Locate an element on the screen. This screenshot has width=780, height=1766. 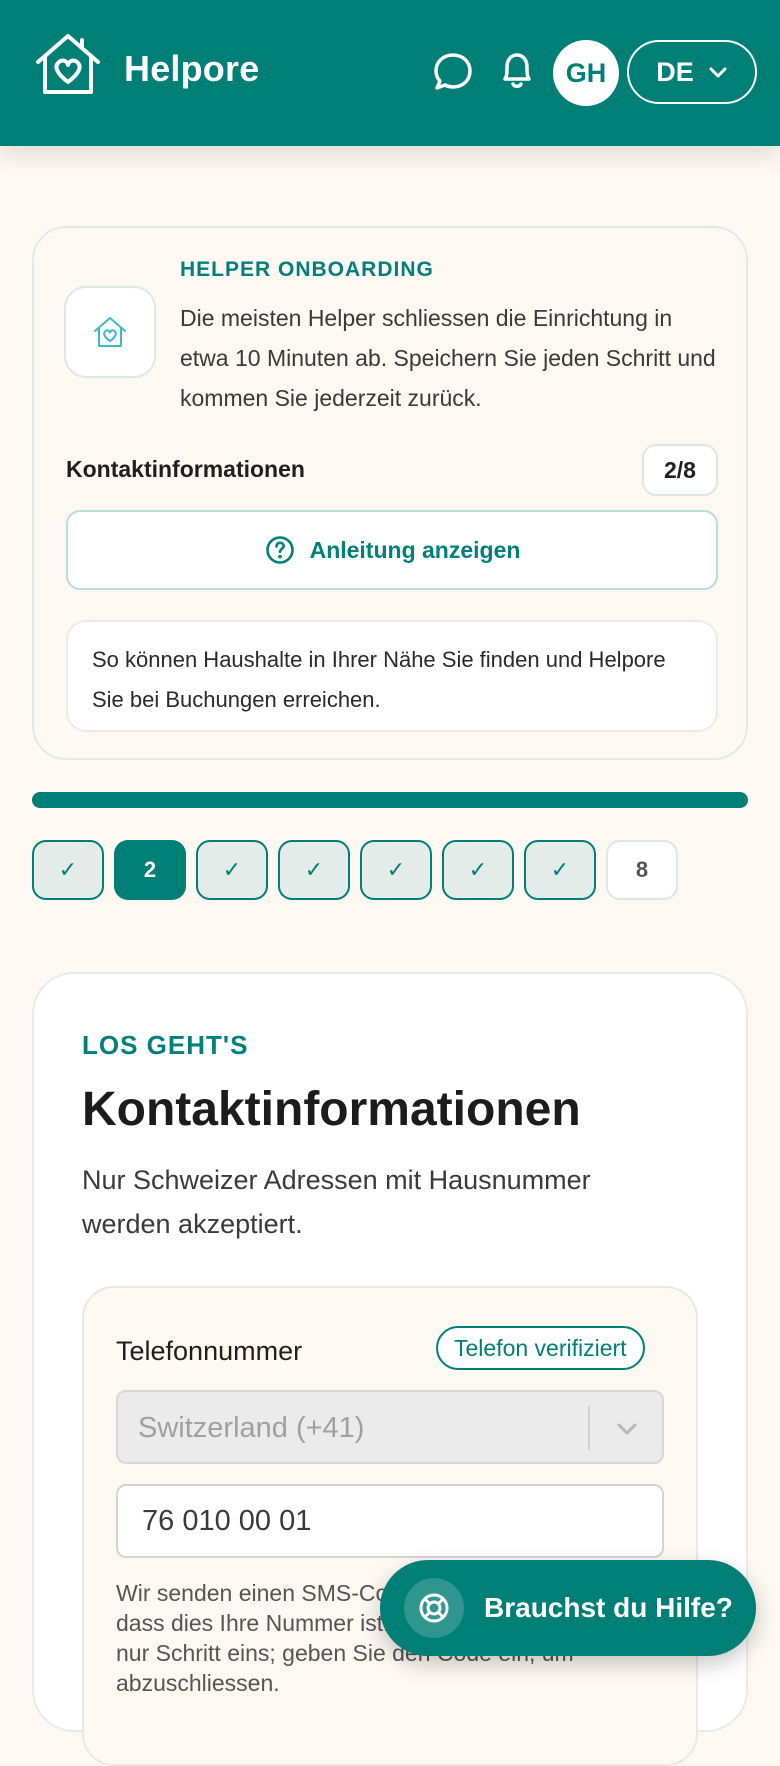
lifebuoy-icon-wrap is located at coordinates (434, 1608).